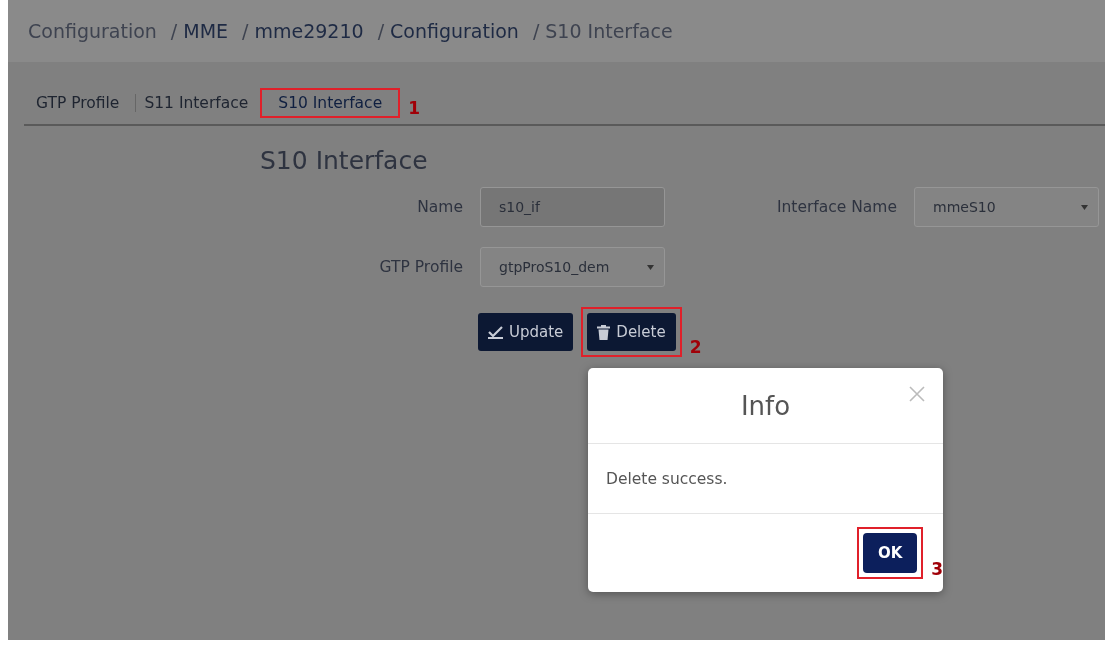 The image size is (1105, 645). I want to click on breadcrumb-item: Configuration, so click(92, 31).